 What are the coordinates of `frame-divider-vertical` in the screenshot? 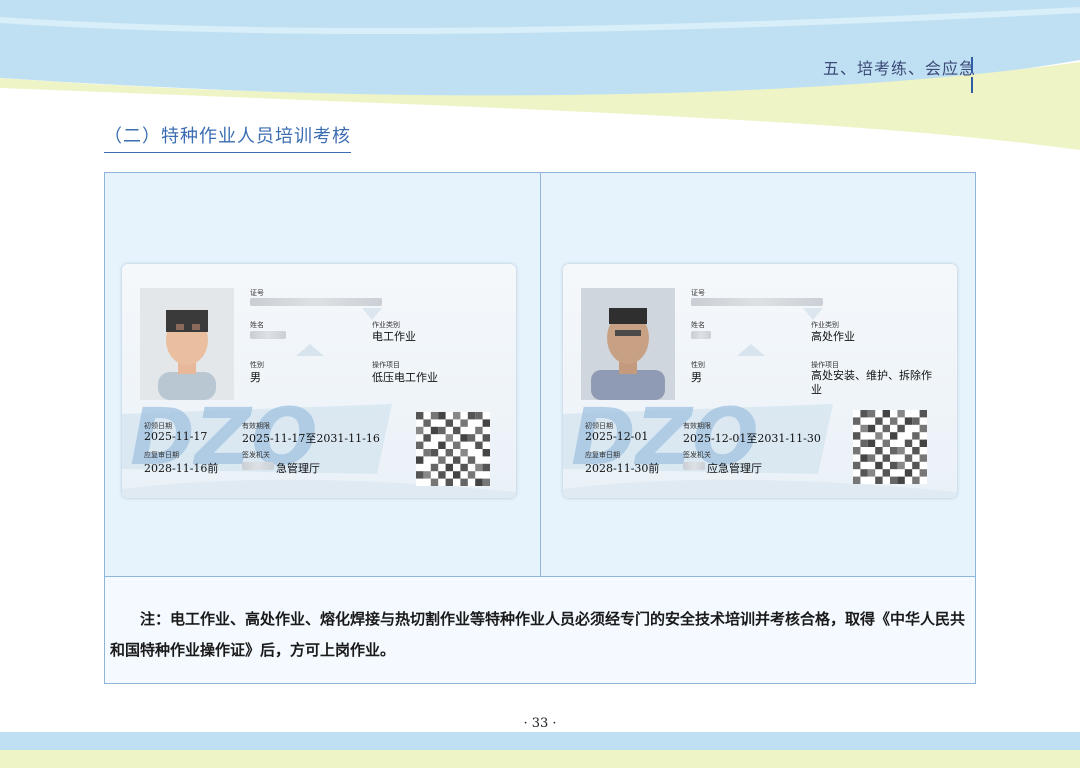 It's located at (540, 374).